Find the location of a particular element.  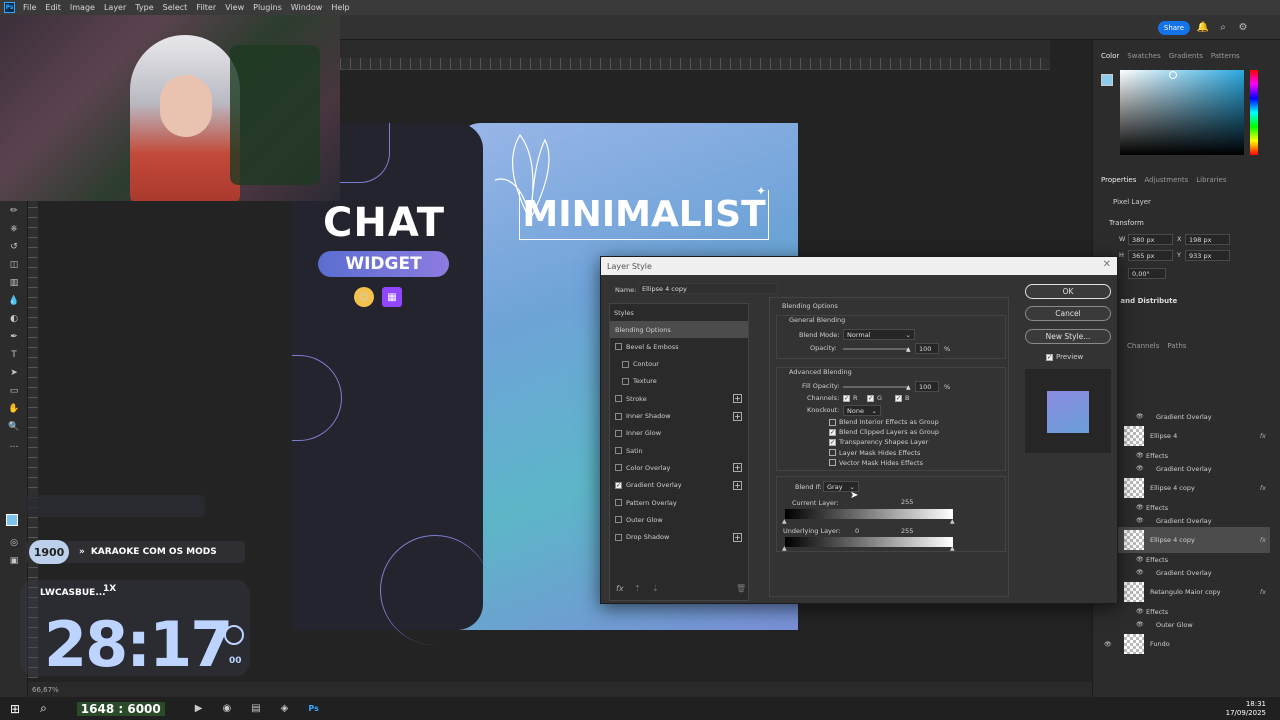

underlying-min-handle: ▲ is located at coordinates (784, 548).